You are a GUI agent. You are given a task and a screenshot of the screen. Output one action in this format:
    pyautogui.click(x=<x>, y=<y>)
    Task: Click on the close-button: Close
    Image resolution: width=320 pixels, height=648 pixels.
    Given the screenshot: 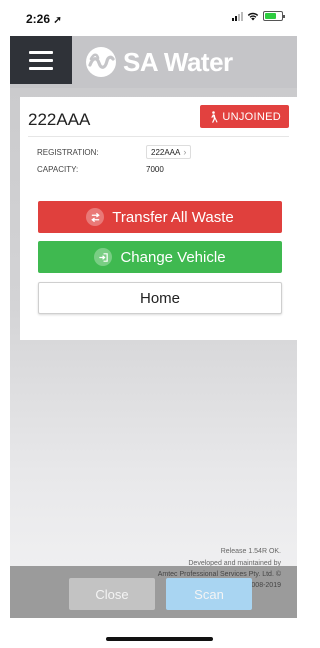 What is the action you would take?
    pyautogui.click(x=112, y=594)
    